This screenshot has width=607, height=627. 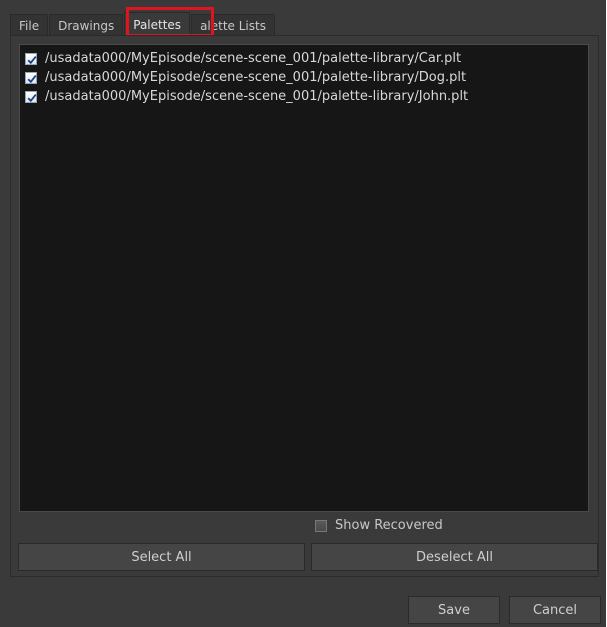 I want to click on show-recovered-checkbox, so click(x=321, y=525).